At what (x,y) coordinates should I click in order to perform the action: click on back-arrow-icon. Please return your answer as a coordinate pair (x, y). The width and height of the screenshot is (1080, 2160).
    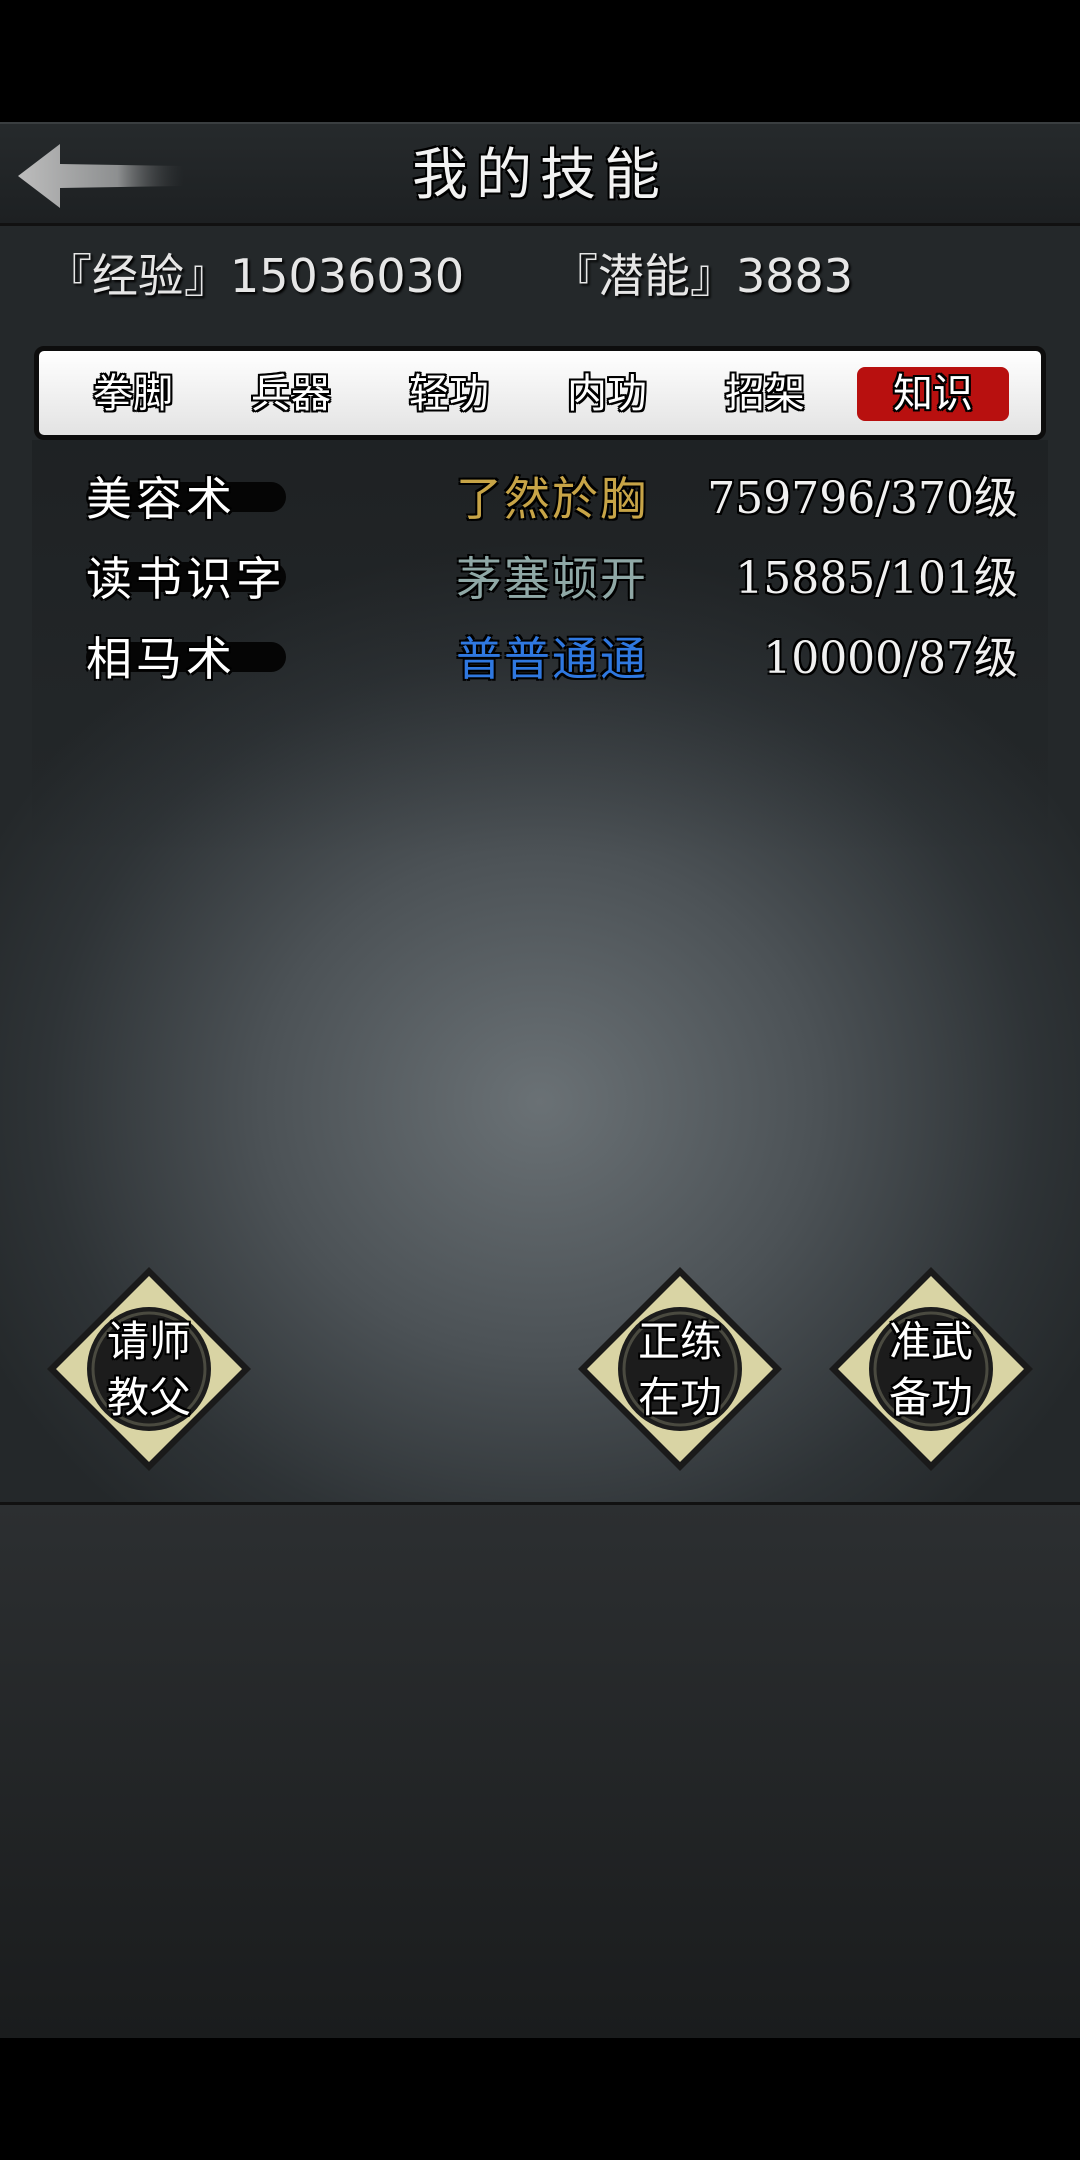
    Looking at the image, I should click on (99, 176).